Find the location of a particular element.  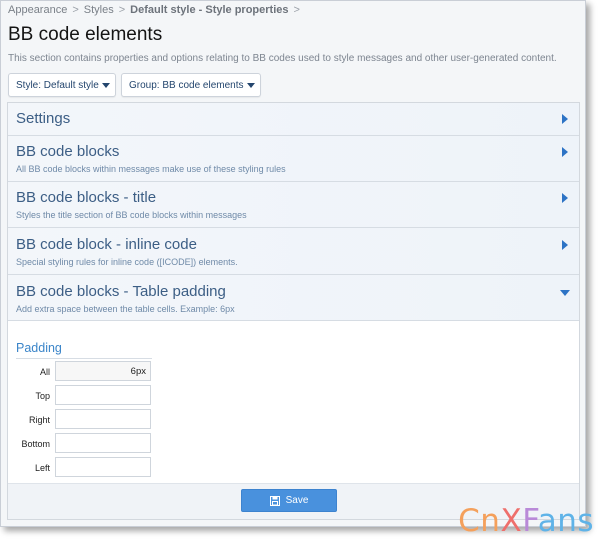

watermark-part: F is located at coordinates (530, 521).